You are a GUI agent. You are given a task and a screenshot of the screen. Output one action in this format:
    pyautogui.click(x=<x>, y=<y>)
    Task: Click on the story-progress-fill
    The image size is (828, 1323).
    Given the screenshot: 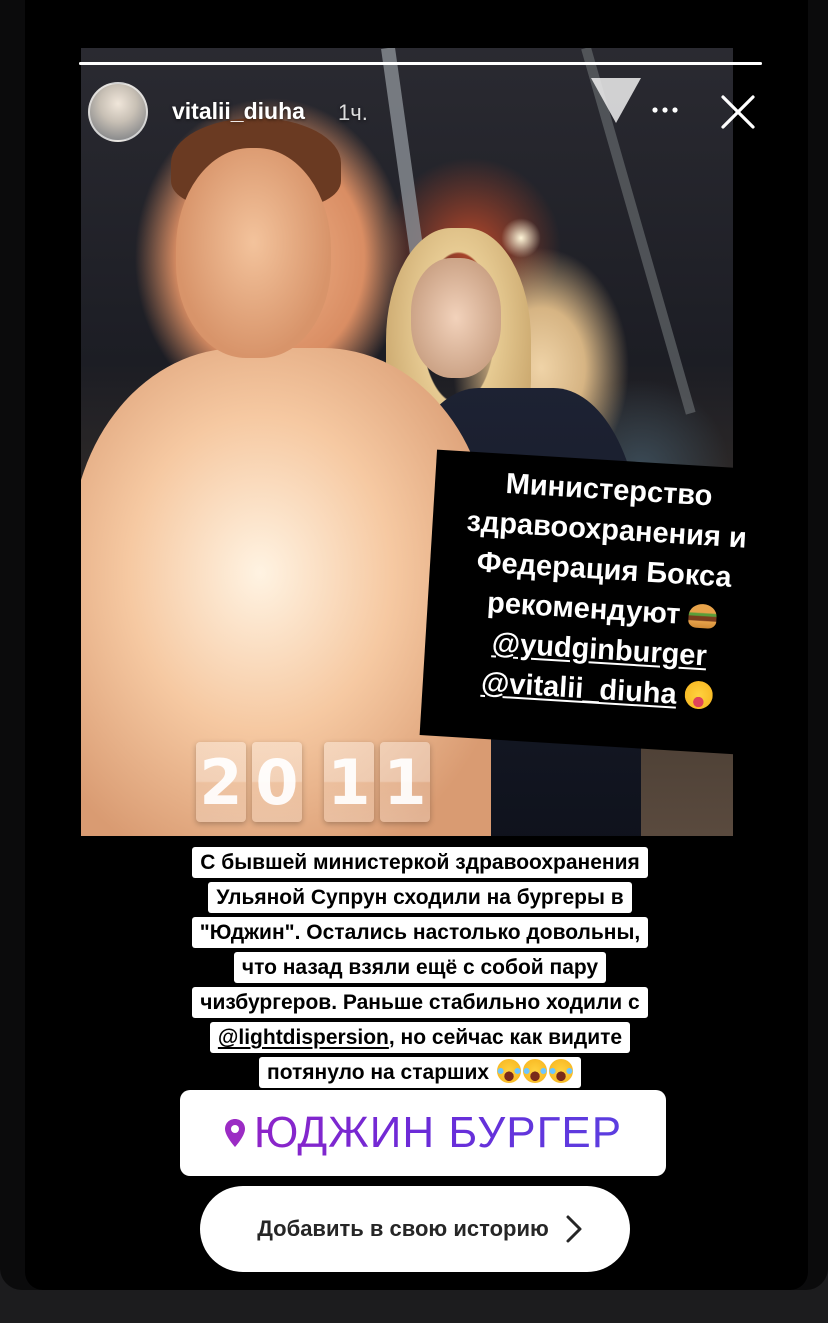 What is the action you would take?
    pyautogui.click(x=420, y=63)
    